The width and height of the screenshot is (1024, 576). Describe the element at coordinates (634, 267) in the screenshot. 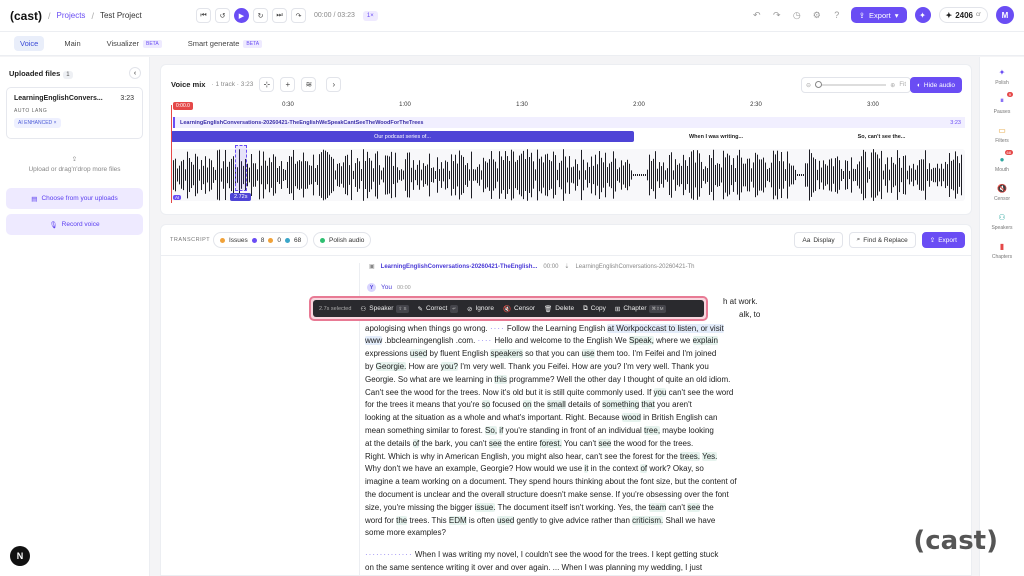

I see `transcript-file-ref: LearningEnglishConversations-20260421-Th` at that location.